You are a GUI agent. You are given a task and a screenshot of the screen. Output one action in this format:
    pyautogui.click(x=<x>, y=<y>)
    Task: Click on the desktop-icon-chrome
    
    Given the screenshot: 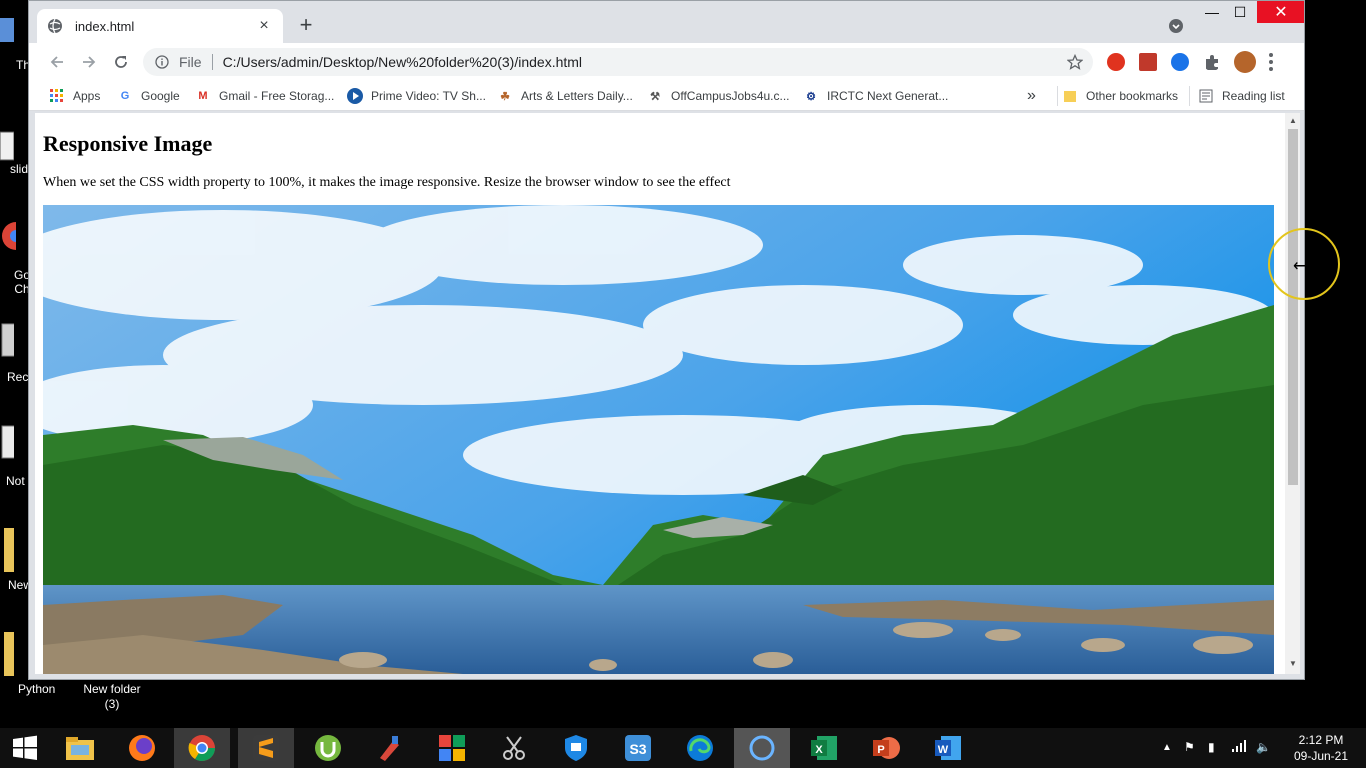 What is the action you would take?
    pyautogui.click(x=15, y=238)
    